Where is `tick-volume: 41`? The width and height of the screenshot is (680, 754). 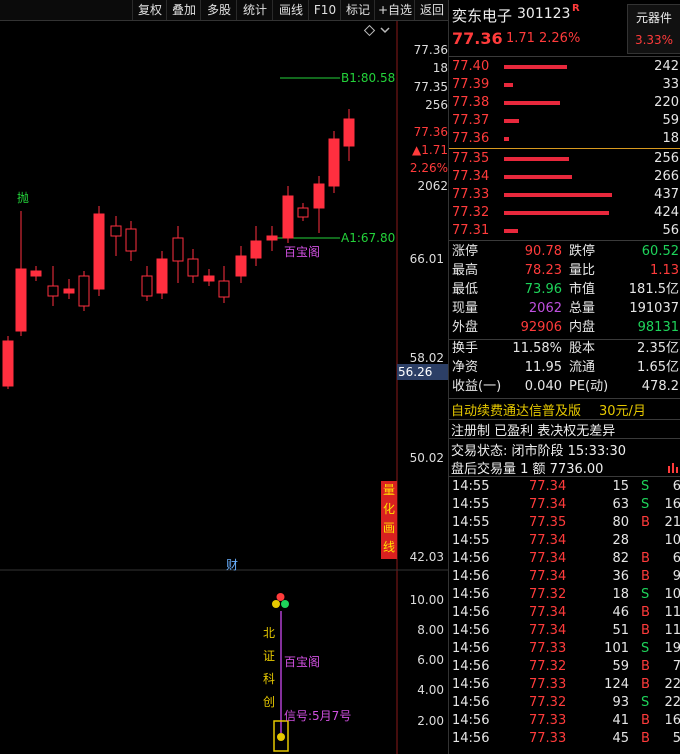
tick-volume: 41 is located at coordinates (620, 720).